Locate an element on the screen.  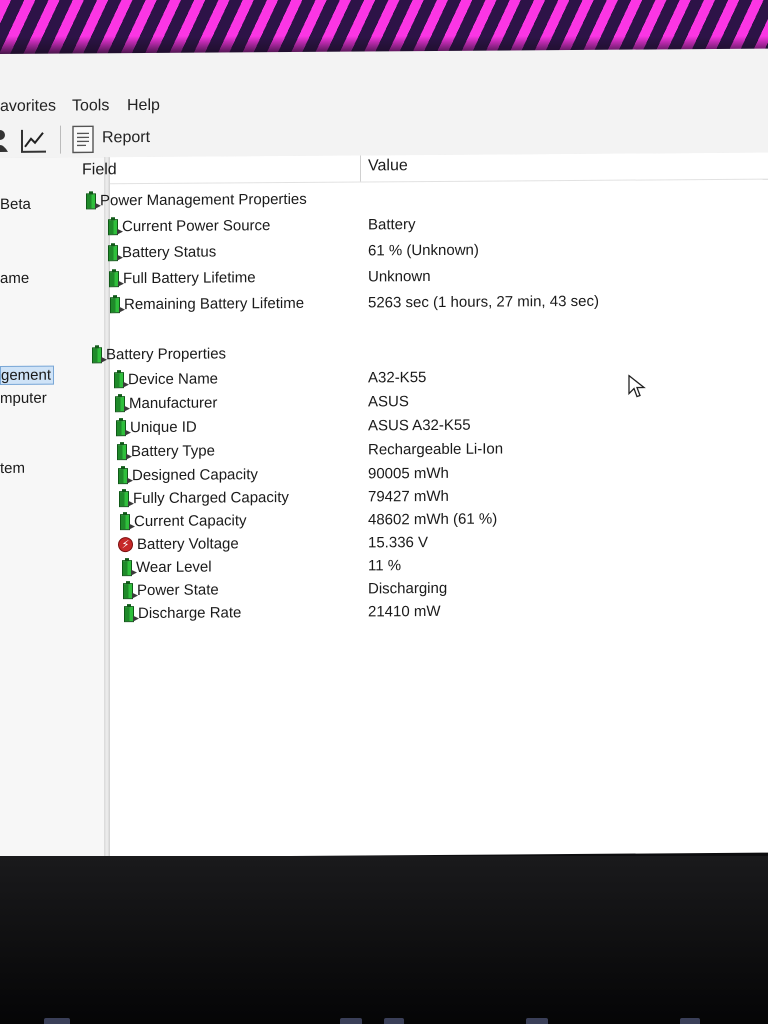
field-value: 79427 mWh is located at coordinates (408, 496).